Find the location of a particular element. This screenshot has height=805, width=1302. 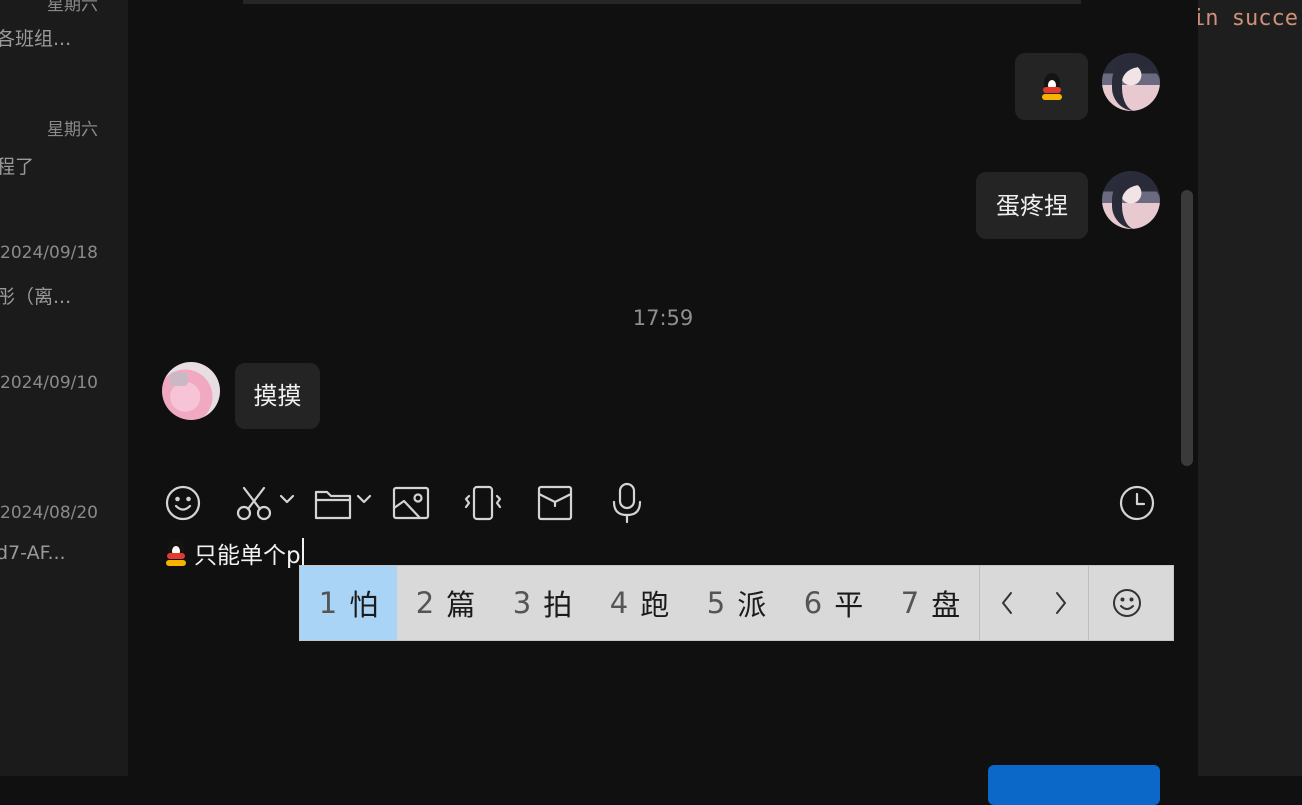

ime-candidate: 4跑 is located at coordinates (639, 603).